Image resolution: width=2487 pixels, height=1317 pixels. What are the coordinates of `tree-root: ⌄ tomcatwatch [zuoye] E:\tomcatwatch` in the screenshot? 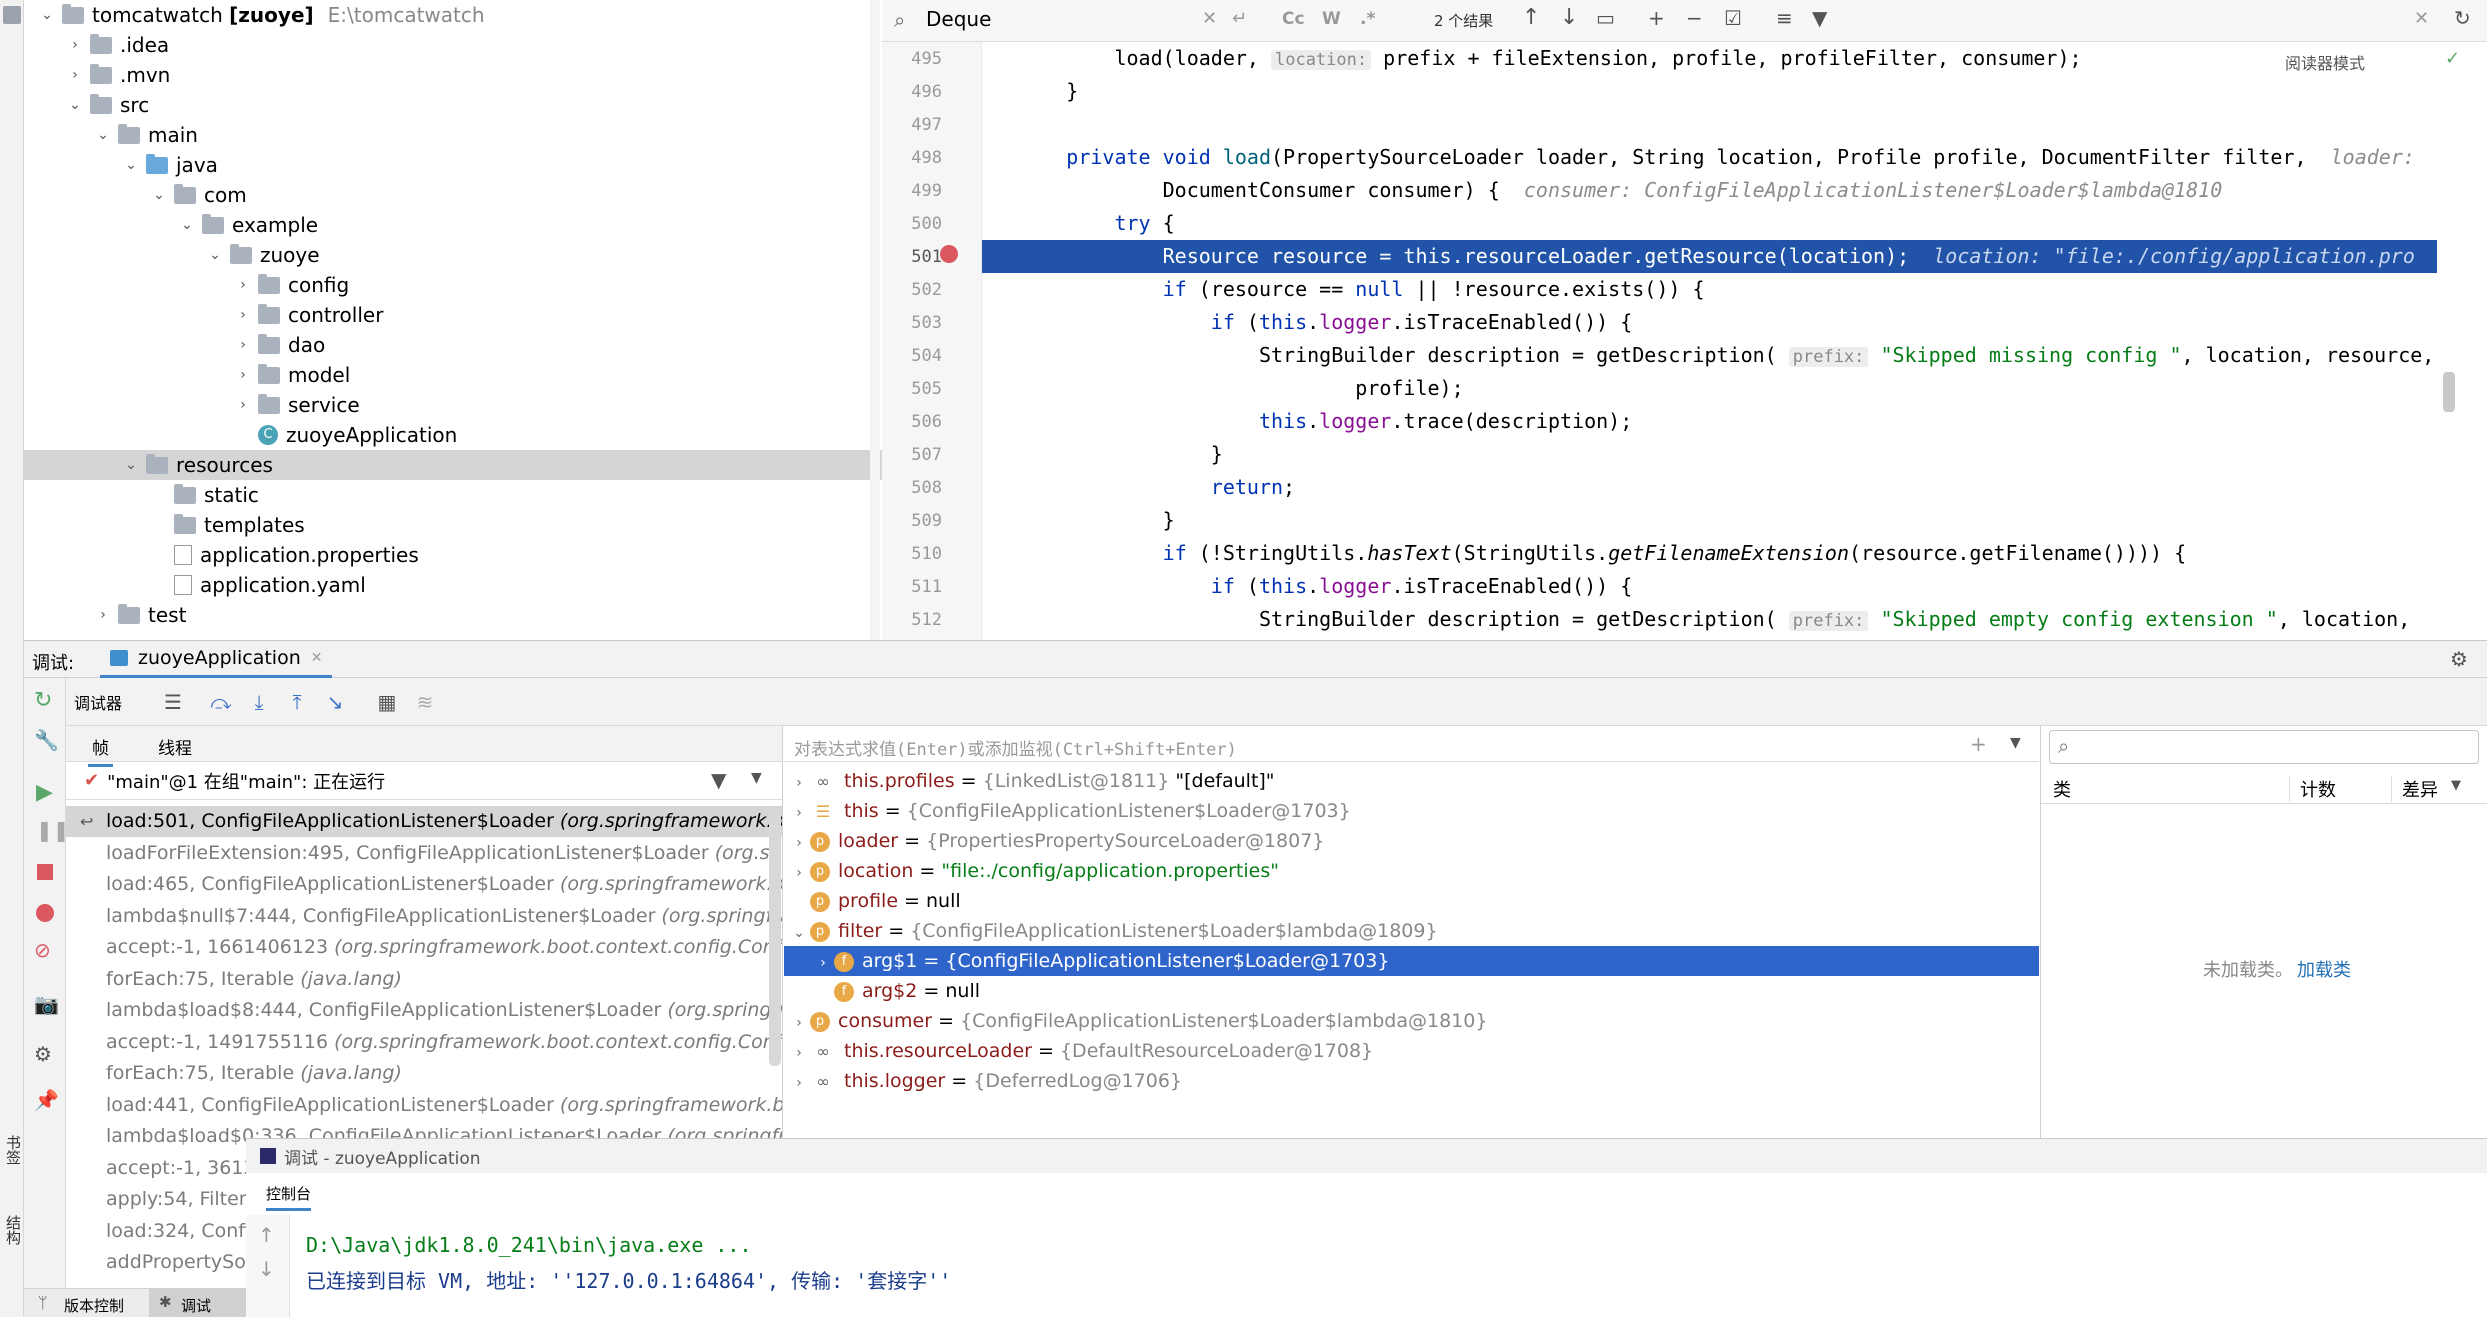 It's located at (453, 15).